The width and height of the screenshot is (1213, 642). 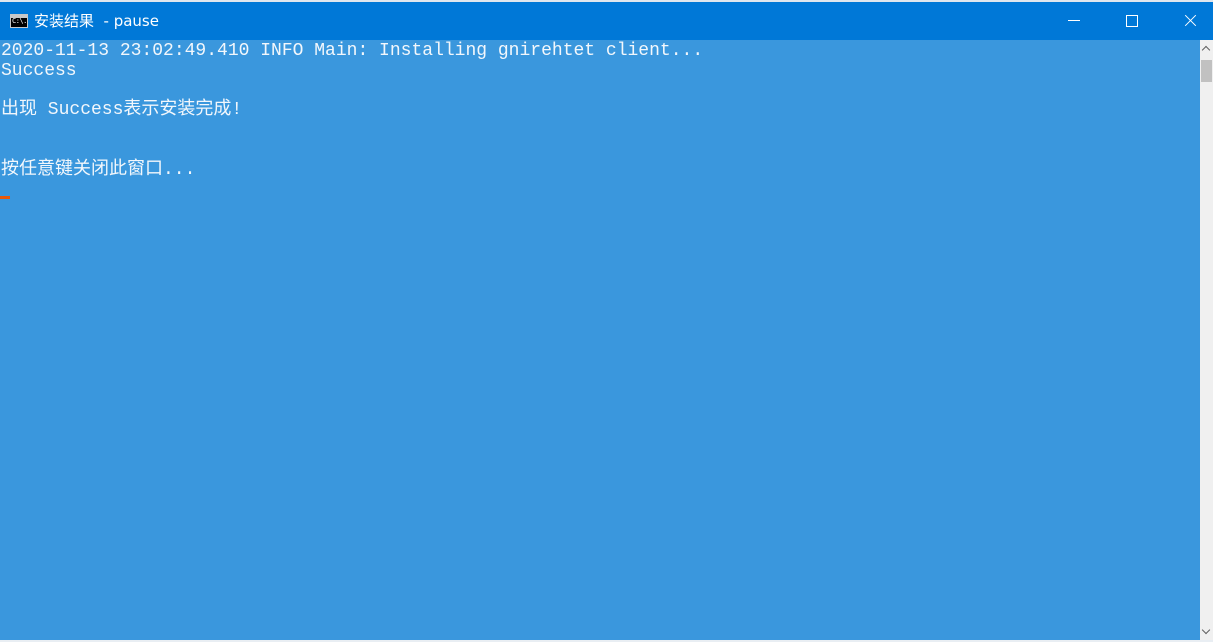 I want to click on vertical-scrollbar, so click(x=1206, y=340).